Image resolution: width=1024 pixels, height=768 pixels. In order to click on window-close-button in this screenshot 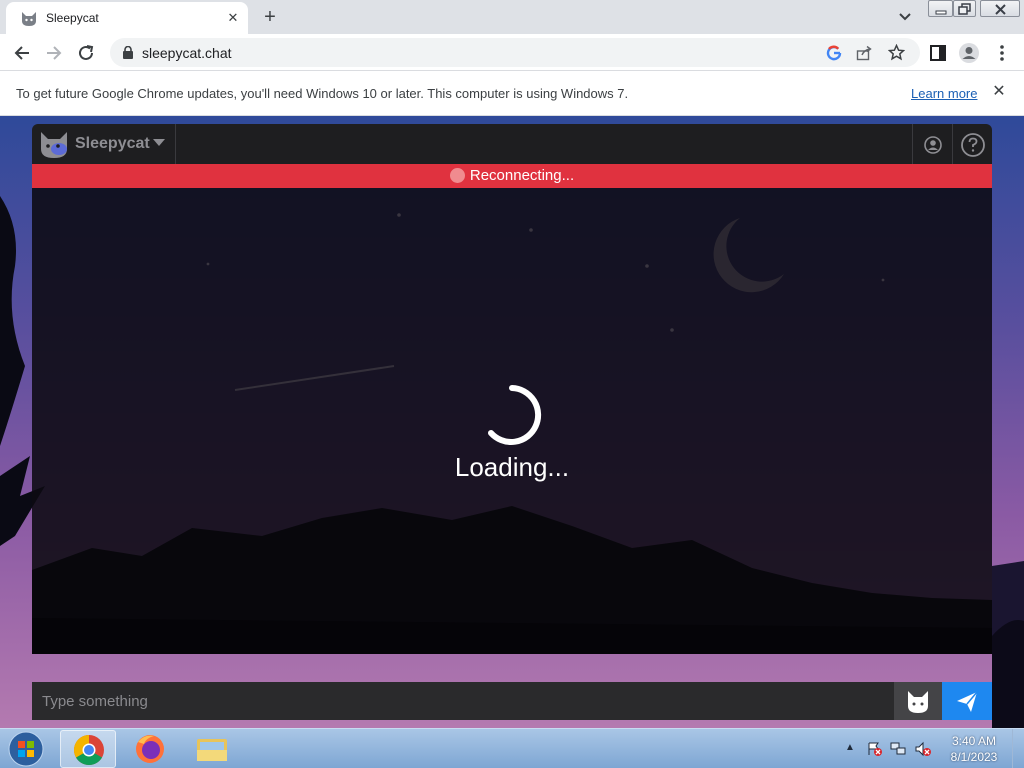, I will do `click(1000, 8)`.